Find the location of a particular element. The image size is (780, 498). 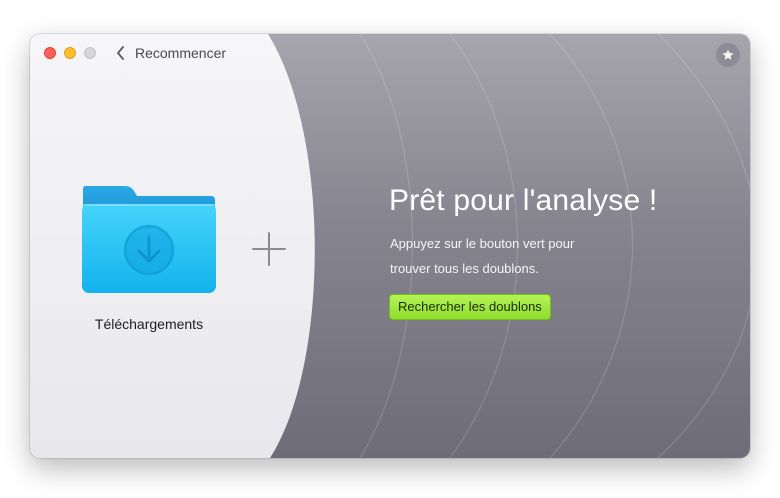

scan-duplicates-button: Rechercher les doublons is located at coordinates (470, 307).